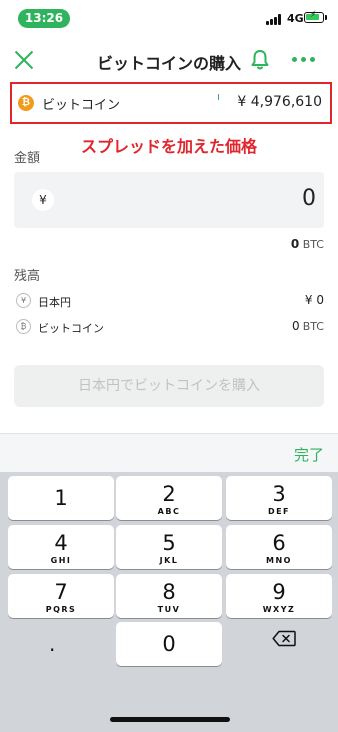  I want to click on balance-value: 0 BTC, so click(308, 326).